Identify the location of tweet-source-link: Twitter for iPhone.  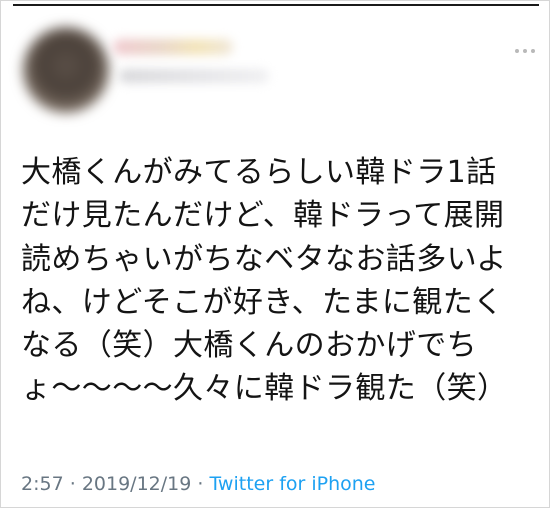
(292, 484).